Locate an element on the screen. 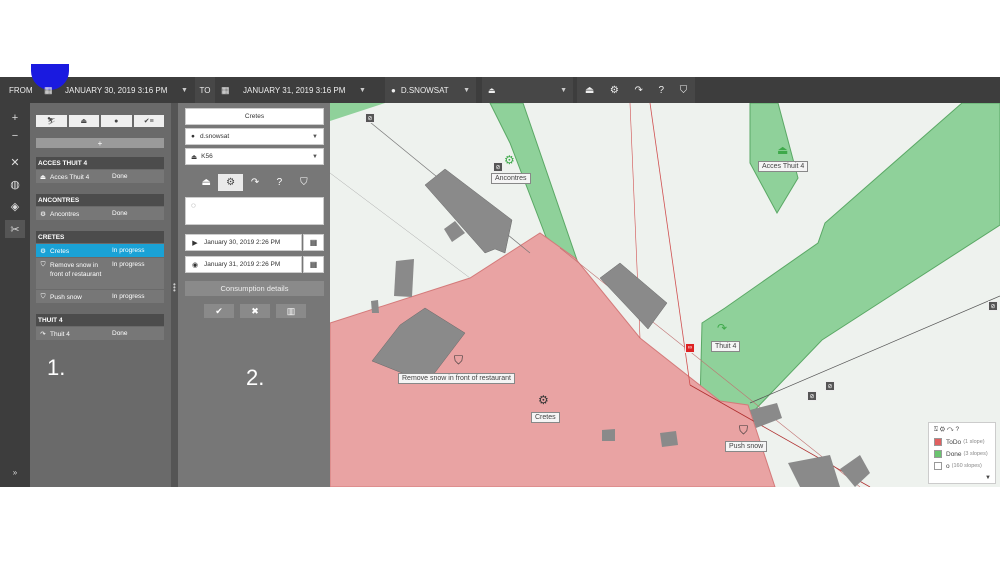 This screenshot has height=563, width=1000. list-item: ⚙ Ancontres Done is located at coordinates (100, 213).